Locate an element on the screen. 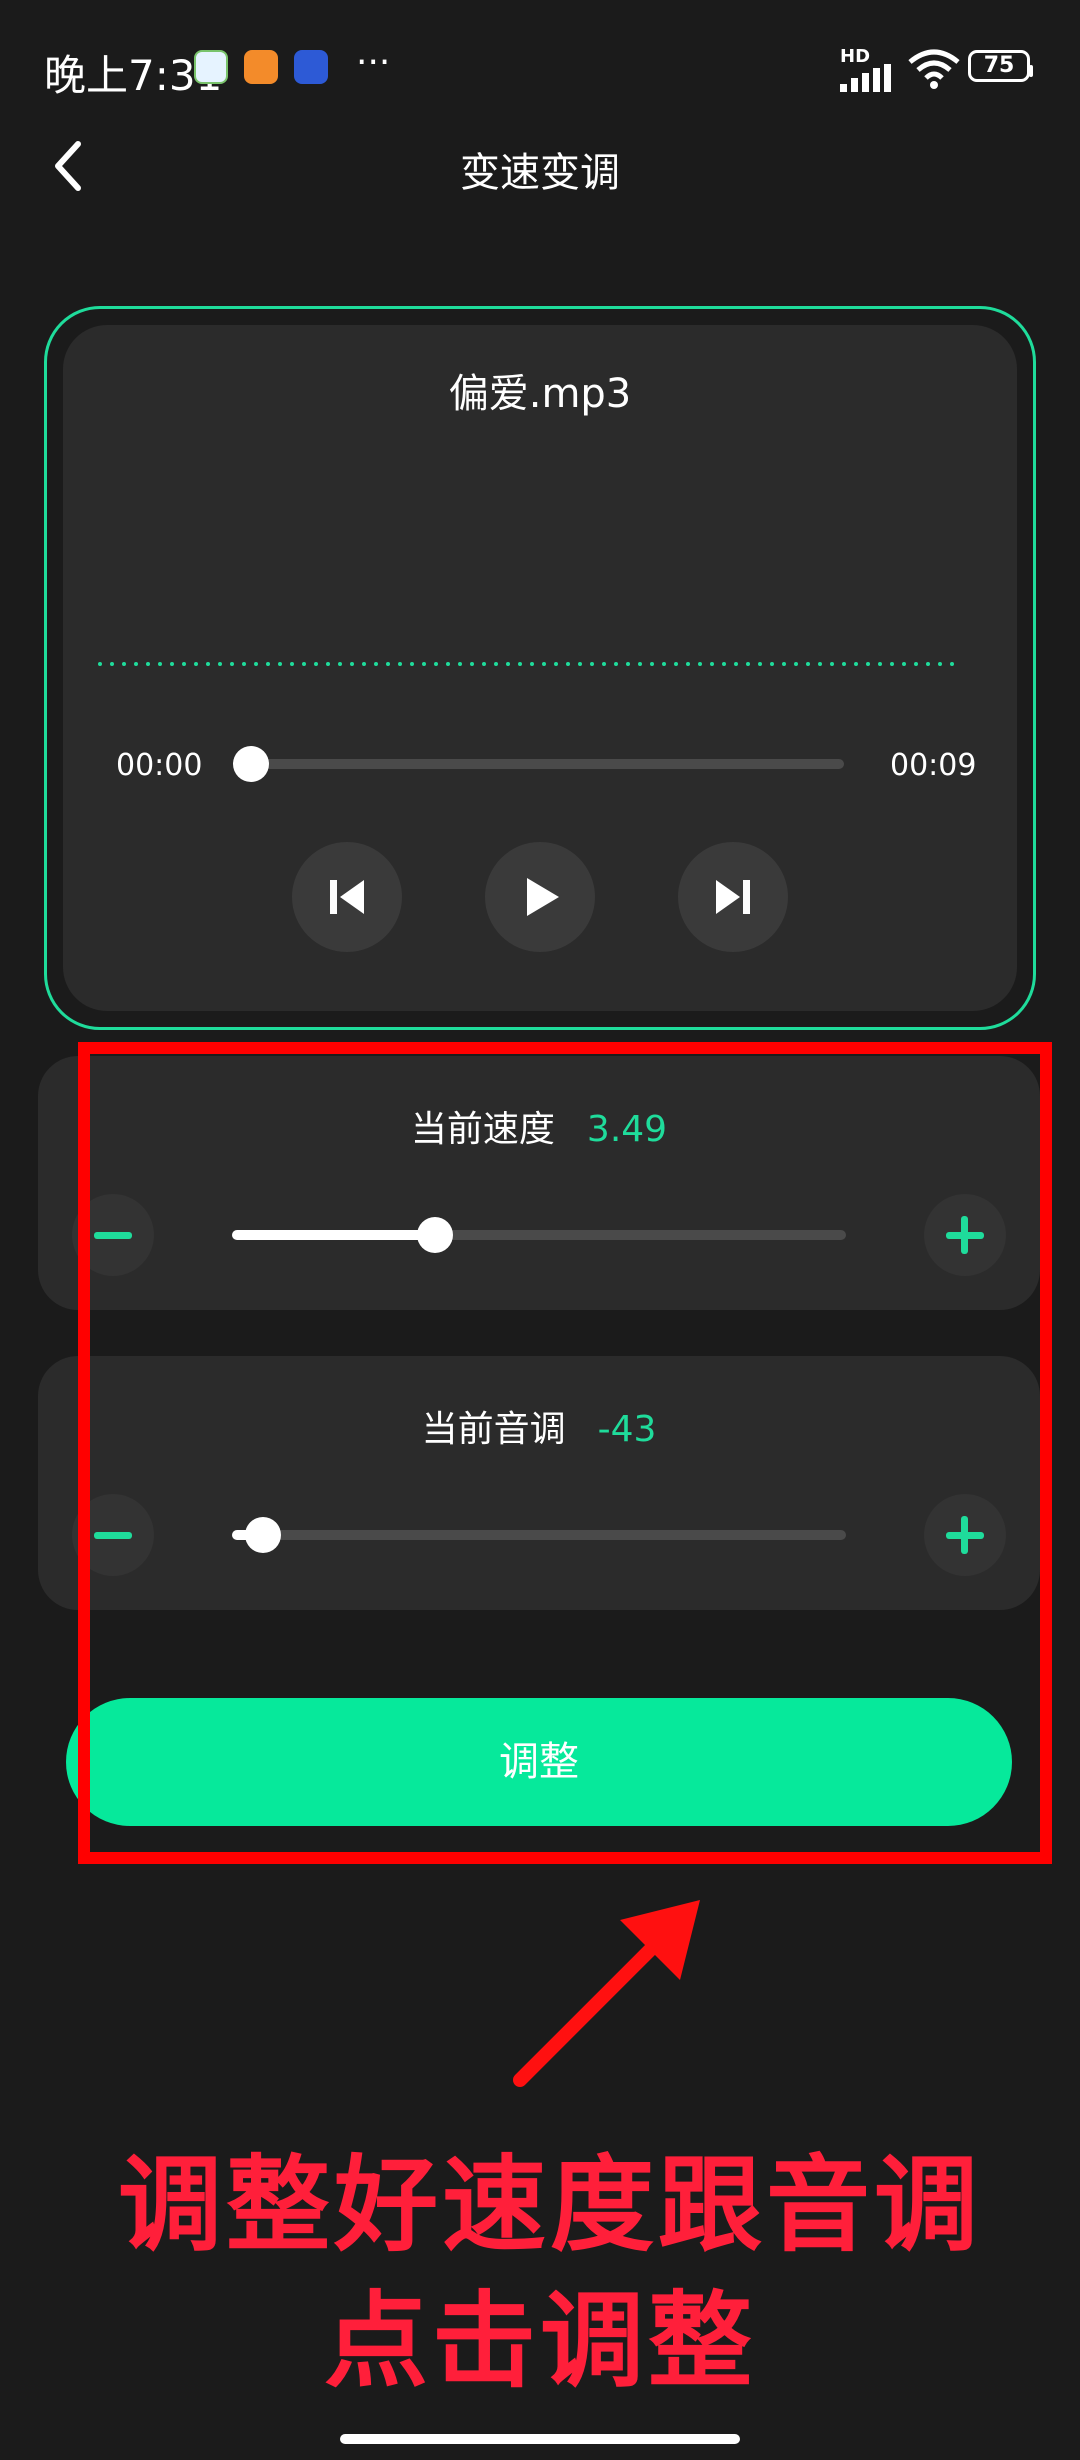 The image size is (1080, 2460). current-time: 00:00 is located at coordinates (159, 765).